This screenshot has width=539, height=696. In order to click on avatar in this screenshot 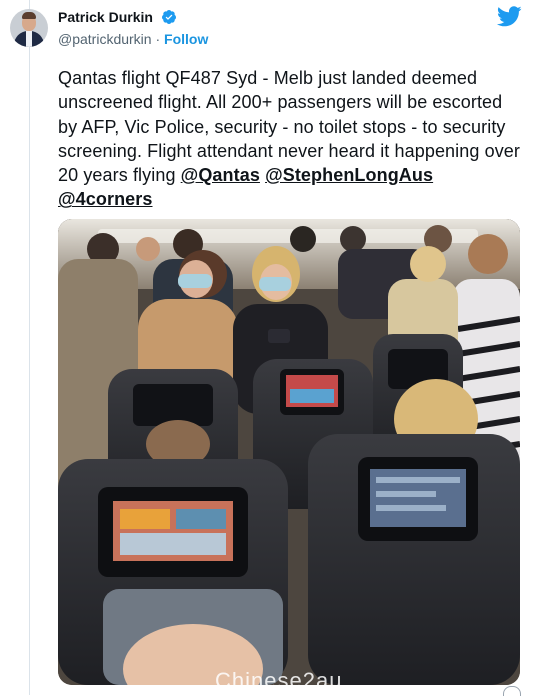, I will do `click(29, 28)`.